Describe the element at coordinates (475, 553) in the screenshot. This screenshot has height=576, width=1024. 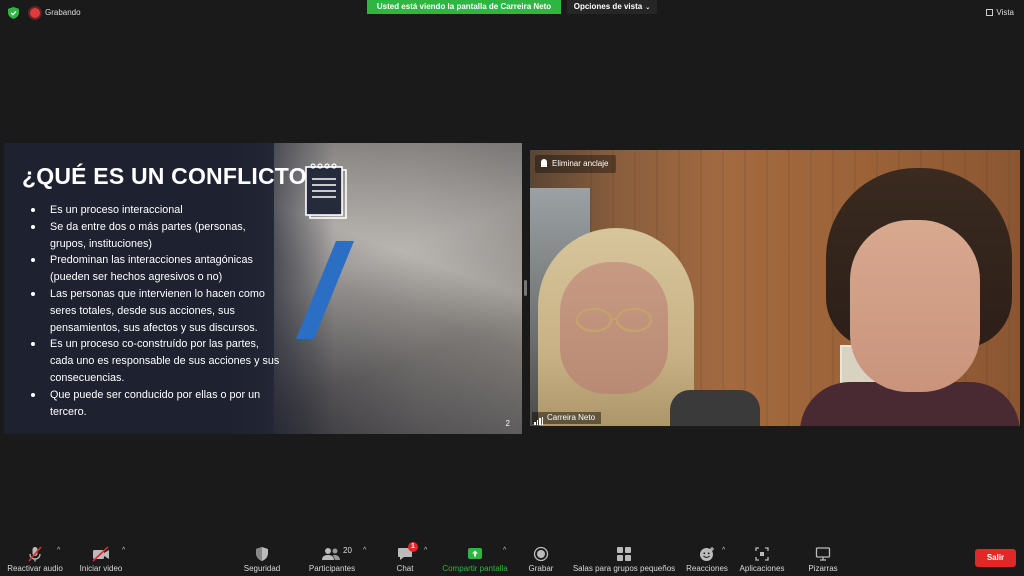
I see `share-screen-icon` at that location.